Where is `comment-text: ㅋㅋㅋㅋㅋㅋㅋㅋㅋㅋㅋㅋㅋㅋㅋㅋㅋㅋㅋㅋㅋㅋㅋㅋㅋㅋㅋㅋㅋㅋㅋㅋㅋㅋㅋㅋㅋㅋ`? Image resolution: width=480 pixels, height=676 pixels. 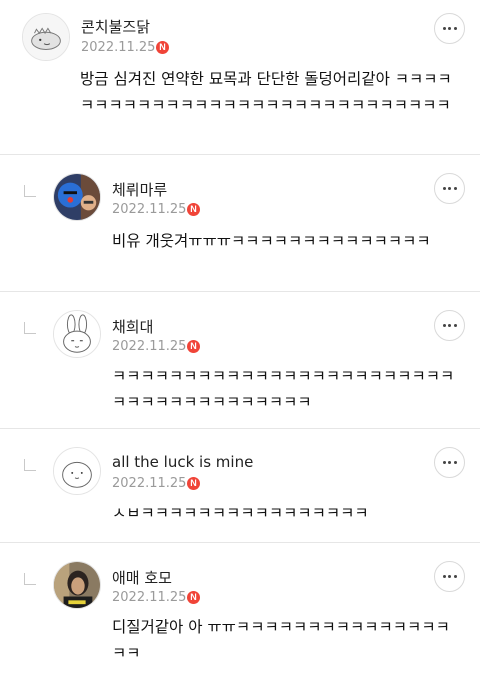
comment-text: ㅋㅋㅋㅋㅋㅋㅋㅋㅋㅋㅋㅋㅋㅋㅋㅋㅋㅋㅋㅋㅋㅋㅋㅋㅋㅋㅋㅋㅋㅋㅋㅋㅋㅋㅋㅋㅋㅋ is located at coordinates (283, 389).